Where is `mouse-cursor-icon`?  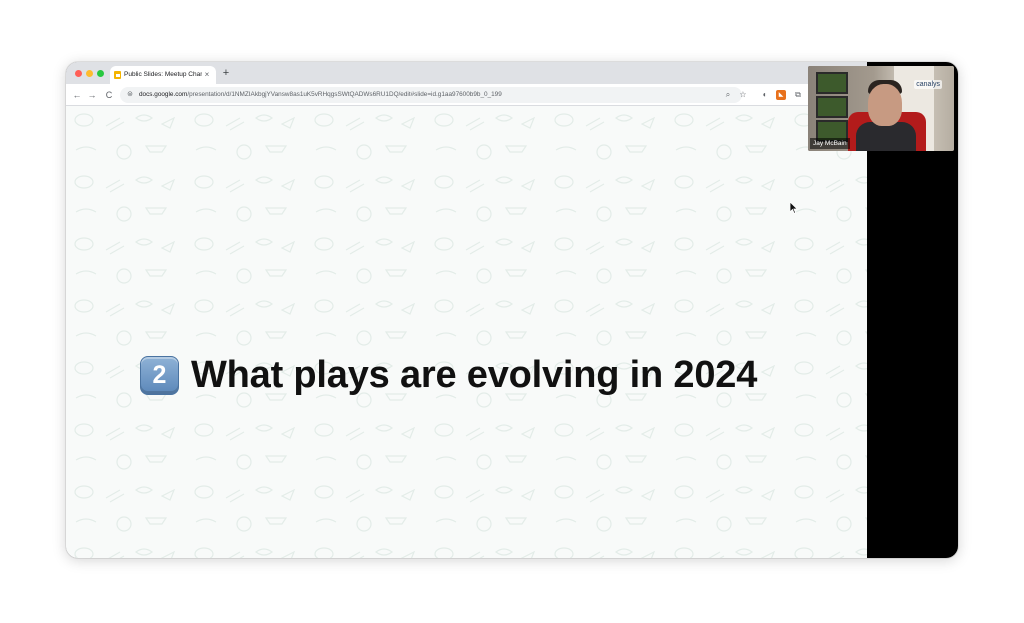 mouse-cursor-icon is located at coordinates (794, 208).